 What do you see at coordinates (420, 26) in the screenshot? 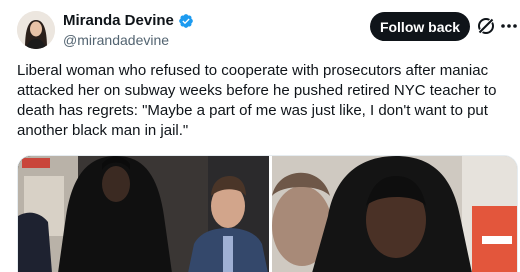
I see `follow-back-button: Follow back` at bounding box center [420, 26].